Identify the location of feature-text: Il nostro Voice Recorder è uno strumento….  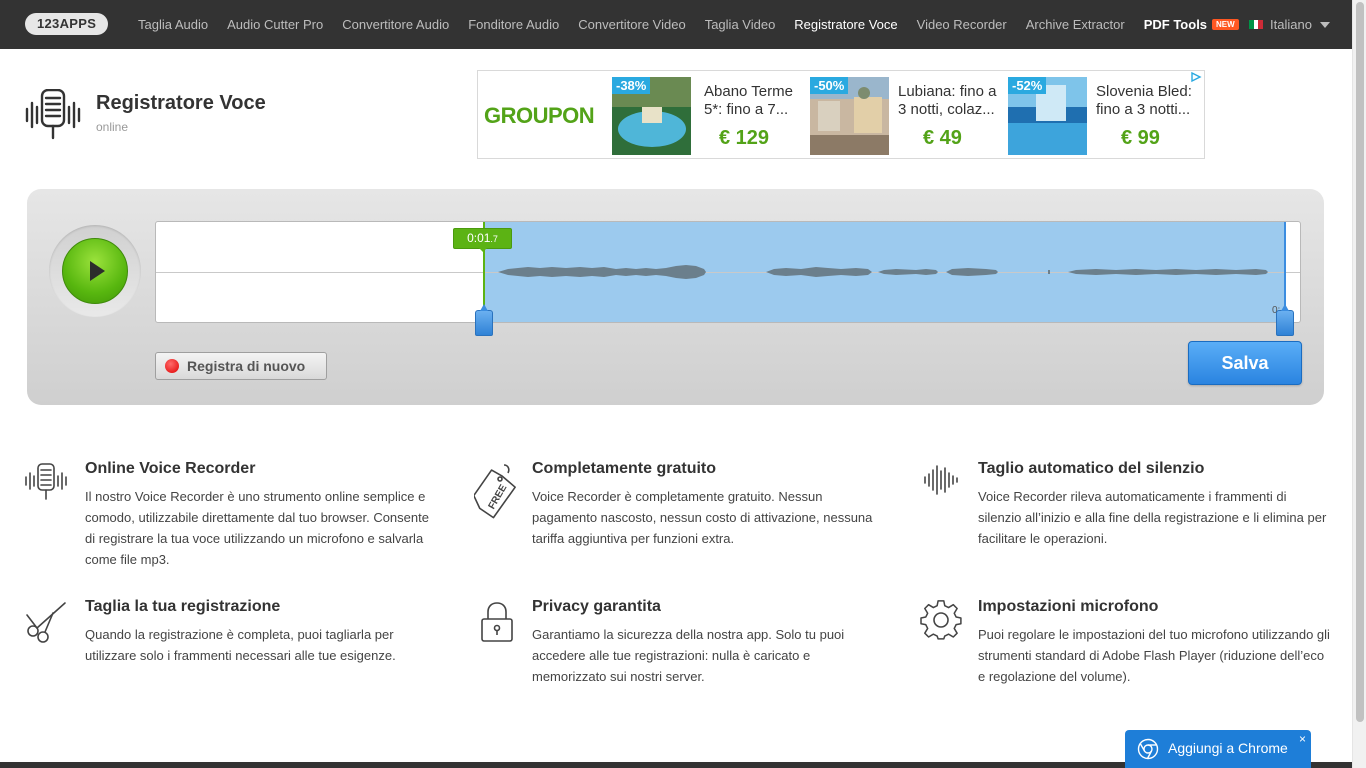
(257, 528).